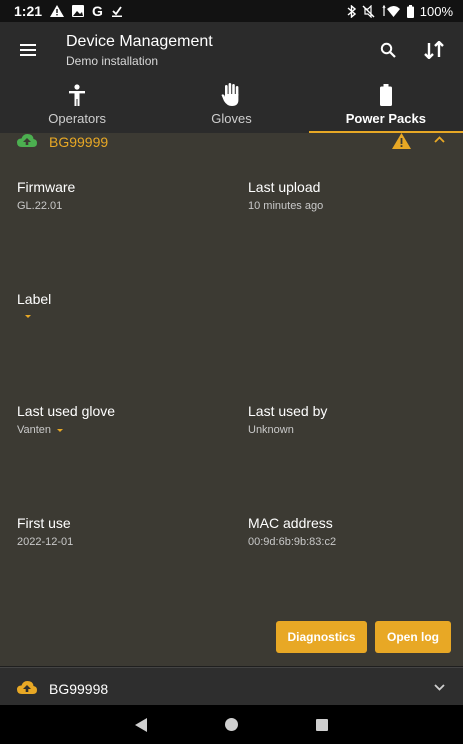  Describe the element at coordinates (66, 411) in the screenshot. I see `last-used-glove-label: Last used glove` at that location.